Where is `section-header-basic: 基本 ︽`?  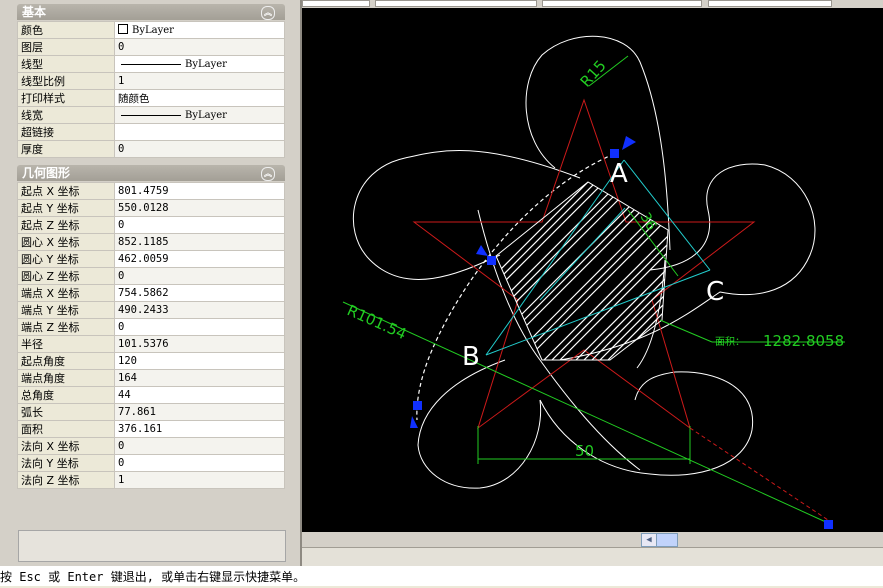
section-header-basic: 基本 ︽ is located at coordinates (151, 12).